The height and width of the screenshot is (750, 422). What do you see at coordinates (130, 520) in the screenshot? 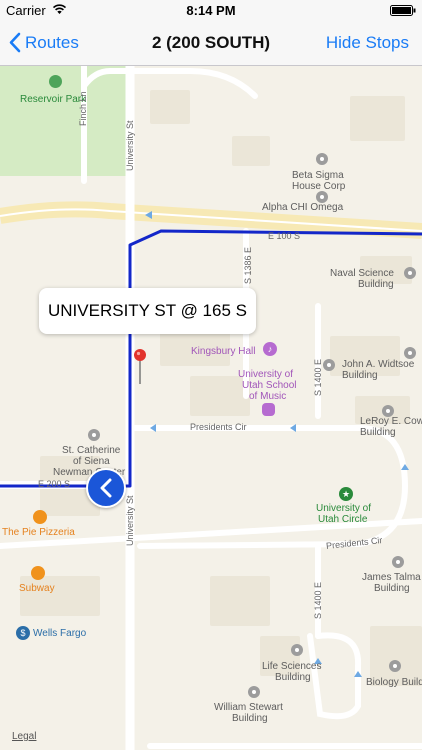
I see `university-st-bottom-label: University St` at bounding box center [130, 520].